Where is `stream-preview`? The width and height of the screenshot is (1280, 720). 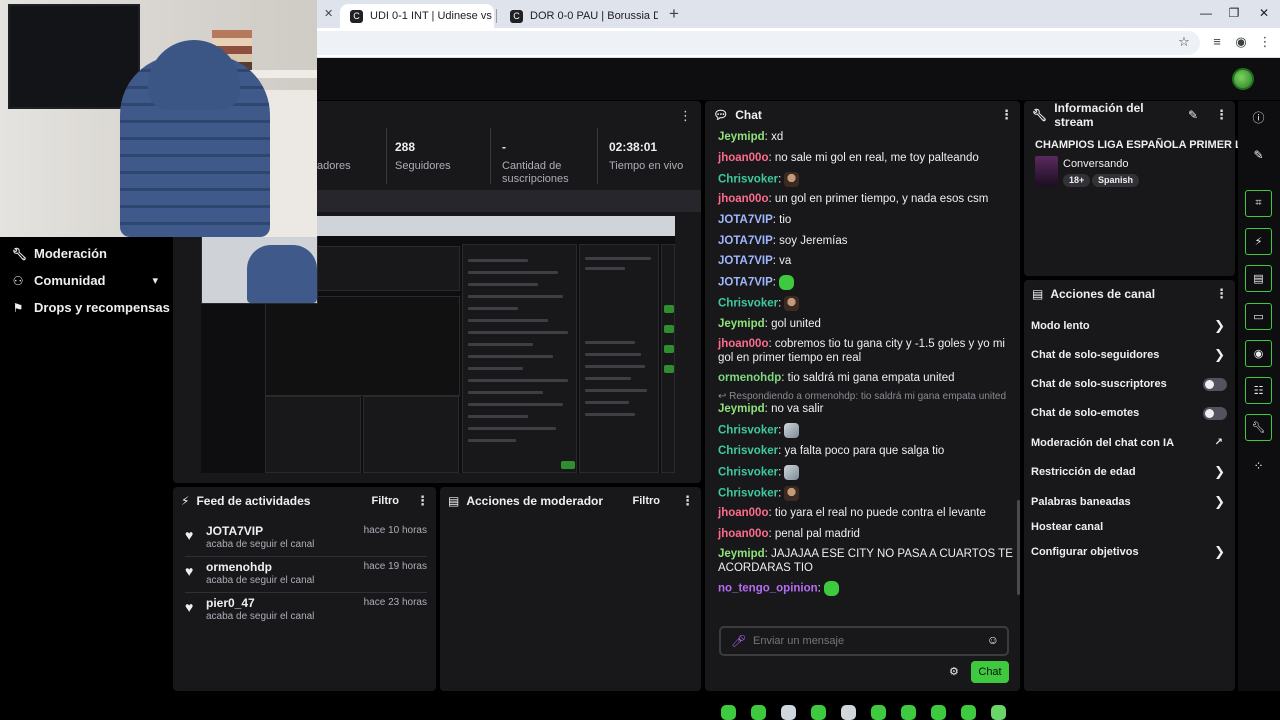
stream-preview is located at coordinates (438, 344).